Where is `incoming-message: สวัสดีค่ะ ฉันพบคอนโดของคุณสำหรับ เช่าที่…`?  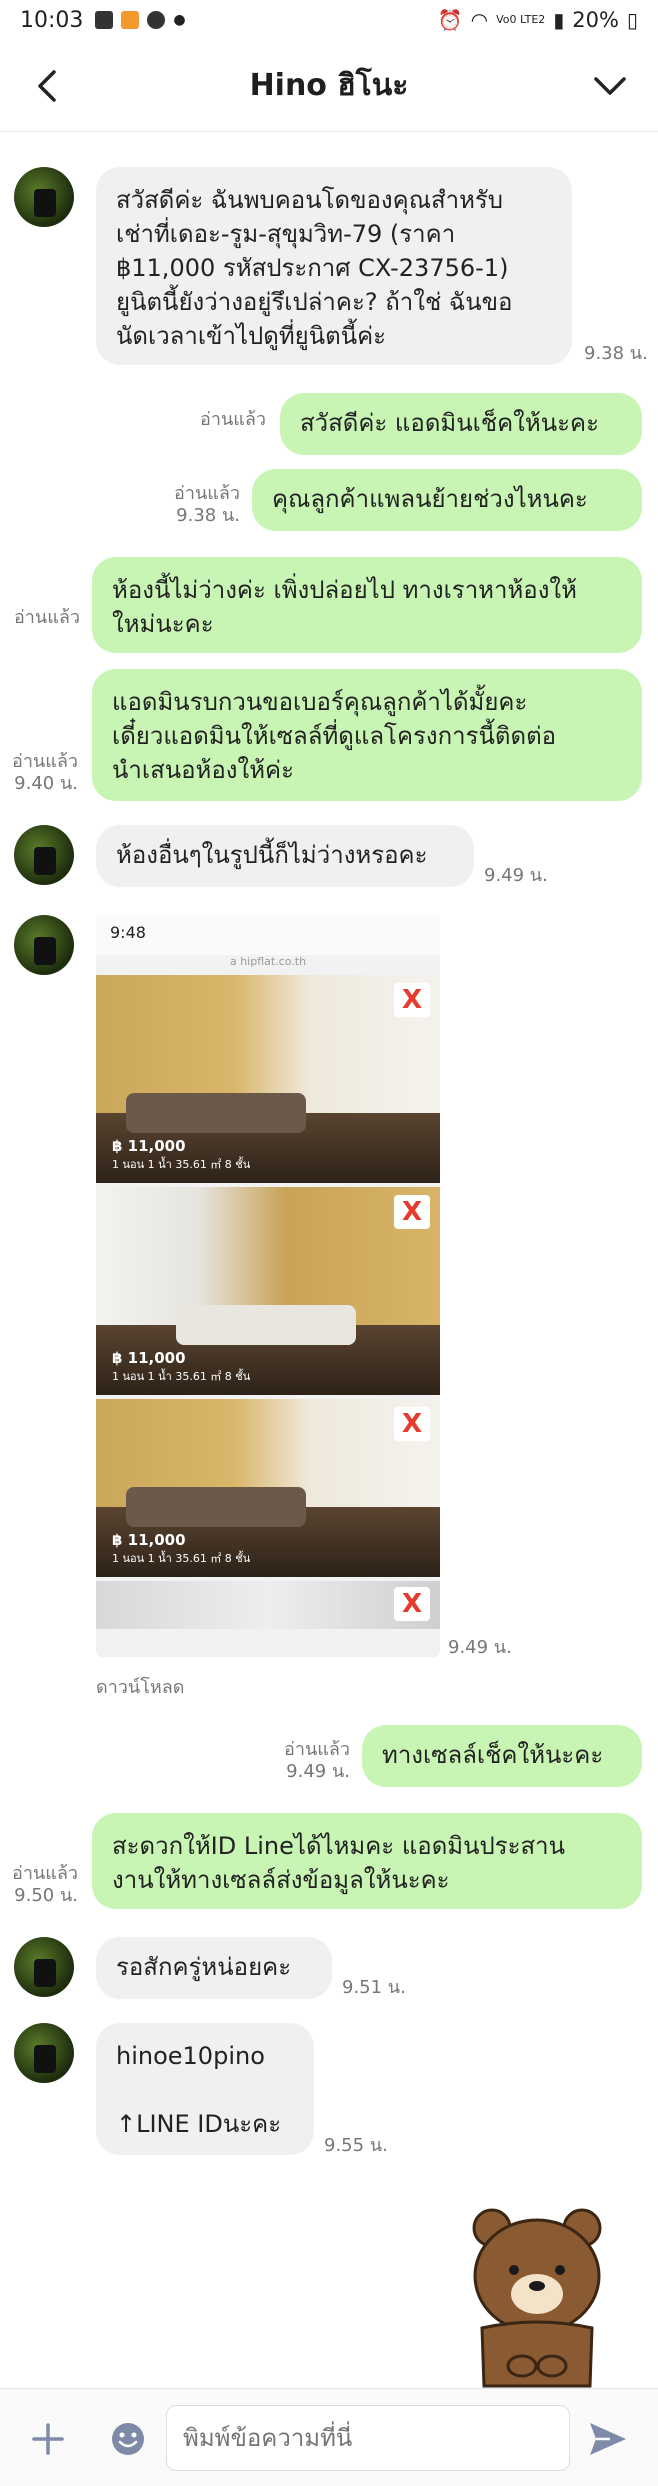
incoming-message: สวัสดีค่ะ ฉันพบคอนโดของคุณสำหรับ เช่าที่… is located at coordinates (334, 266).